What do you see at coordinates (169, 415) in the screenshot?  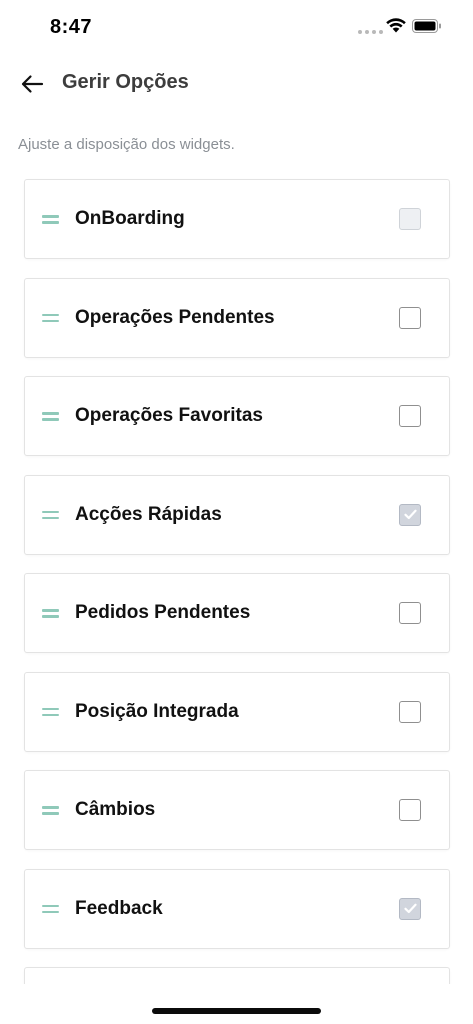 I see `widget-label: Operações Favoritas` at bounding box center [169, 415].